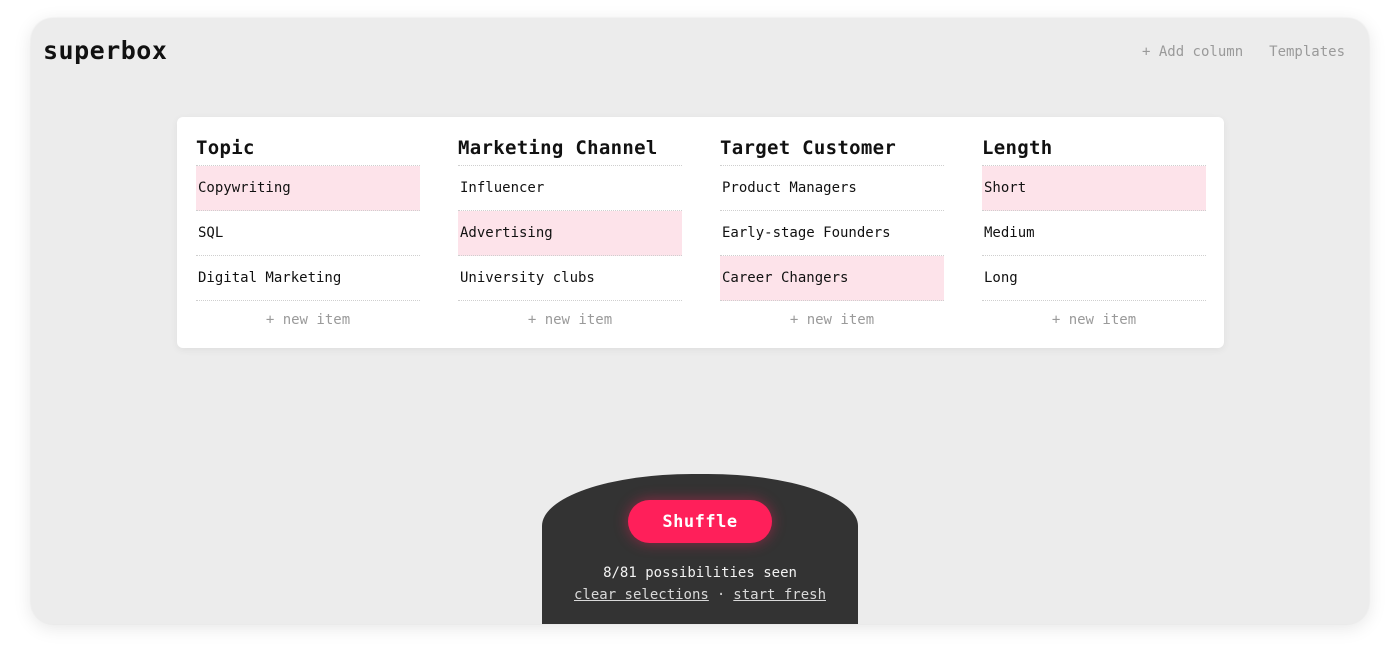 This screenshot has height=667, width=1400. What do you see at coordinates (832, 150) in the screenshot?
I see `column-title: Target Customer` at bounding box center [832, 150].